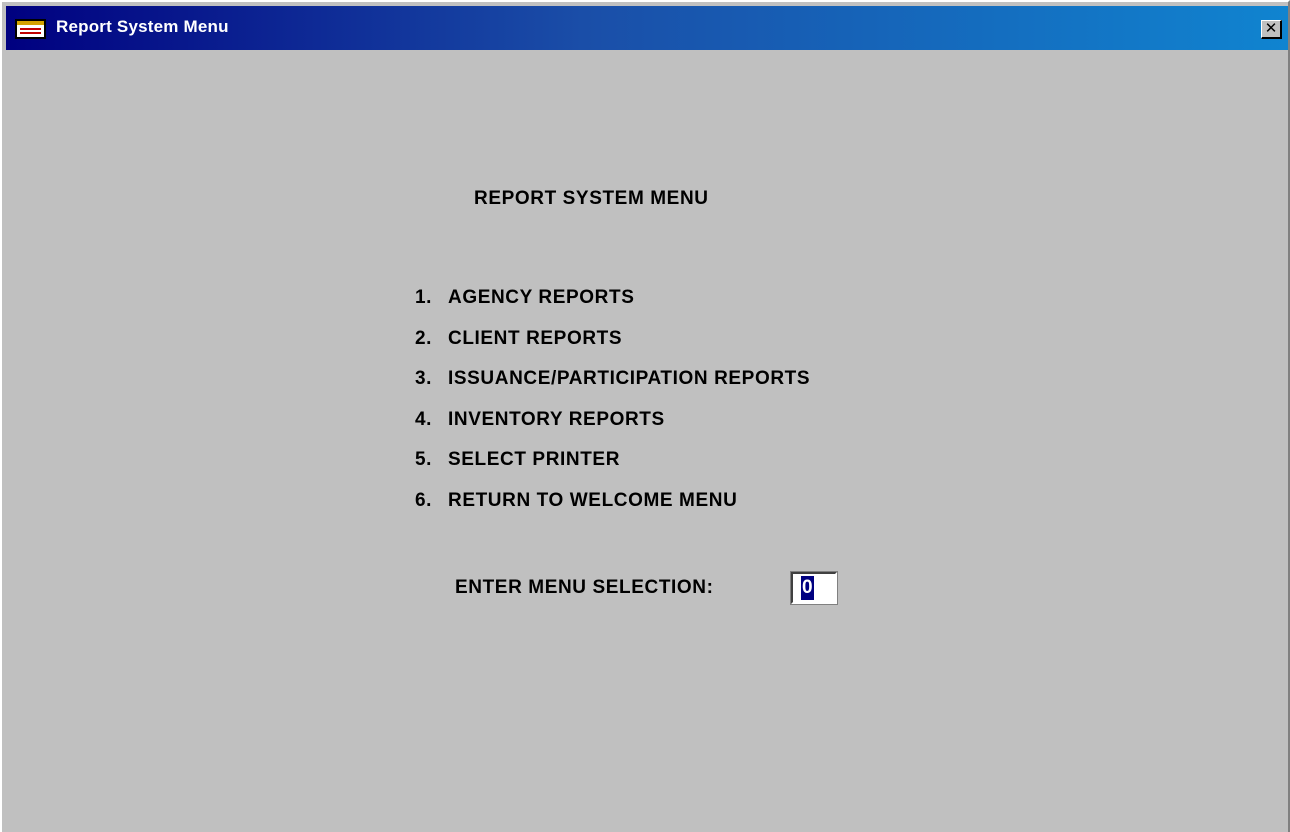 The height and width of the screenshot is (832, 1290). I want to click on menu-item-label: SELECT PRINTER, so click(534, 459).